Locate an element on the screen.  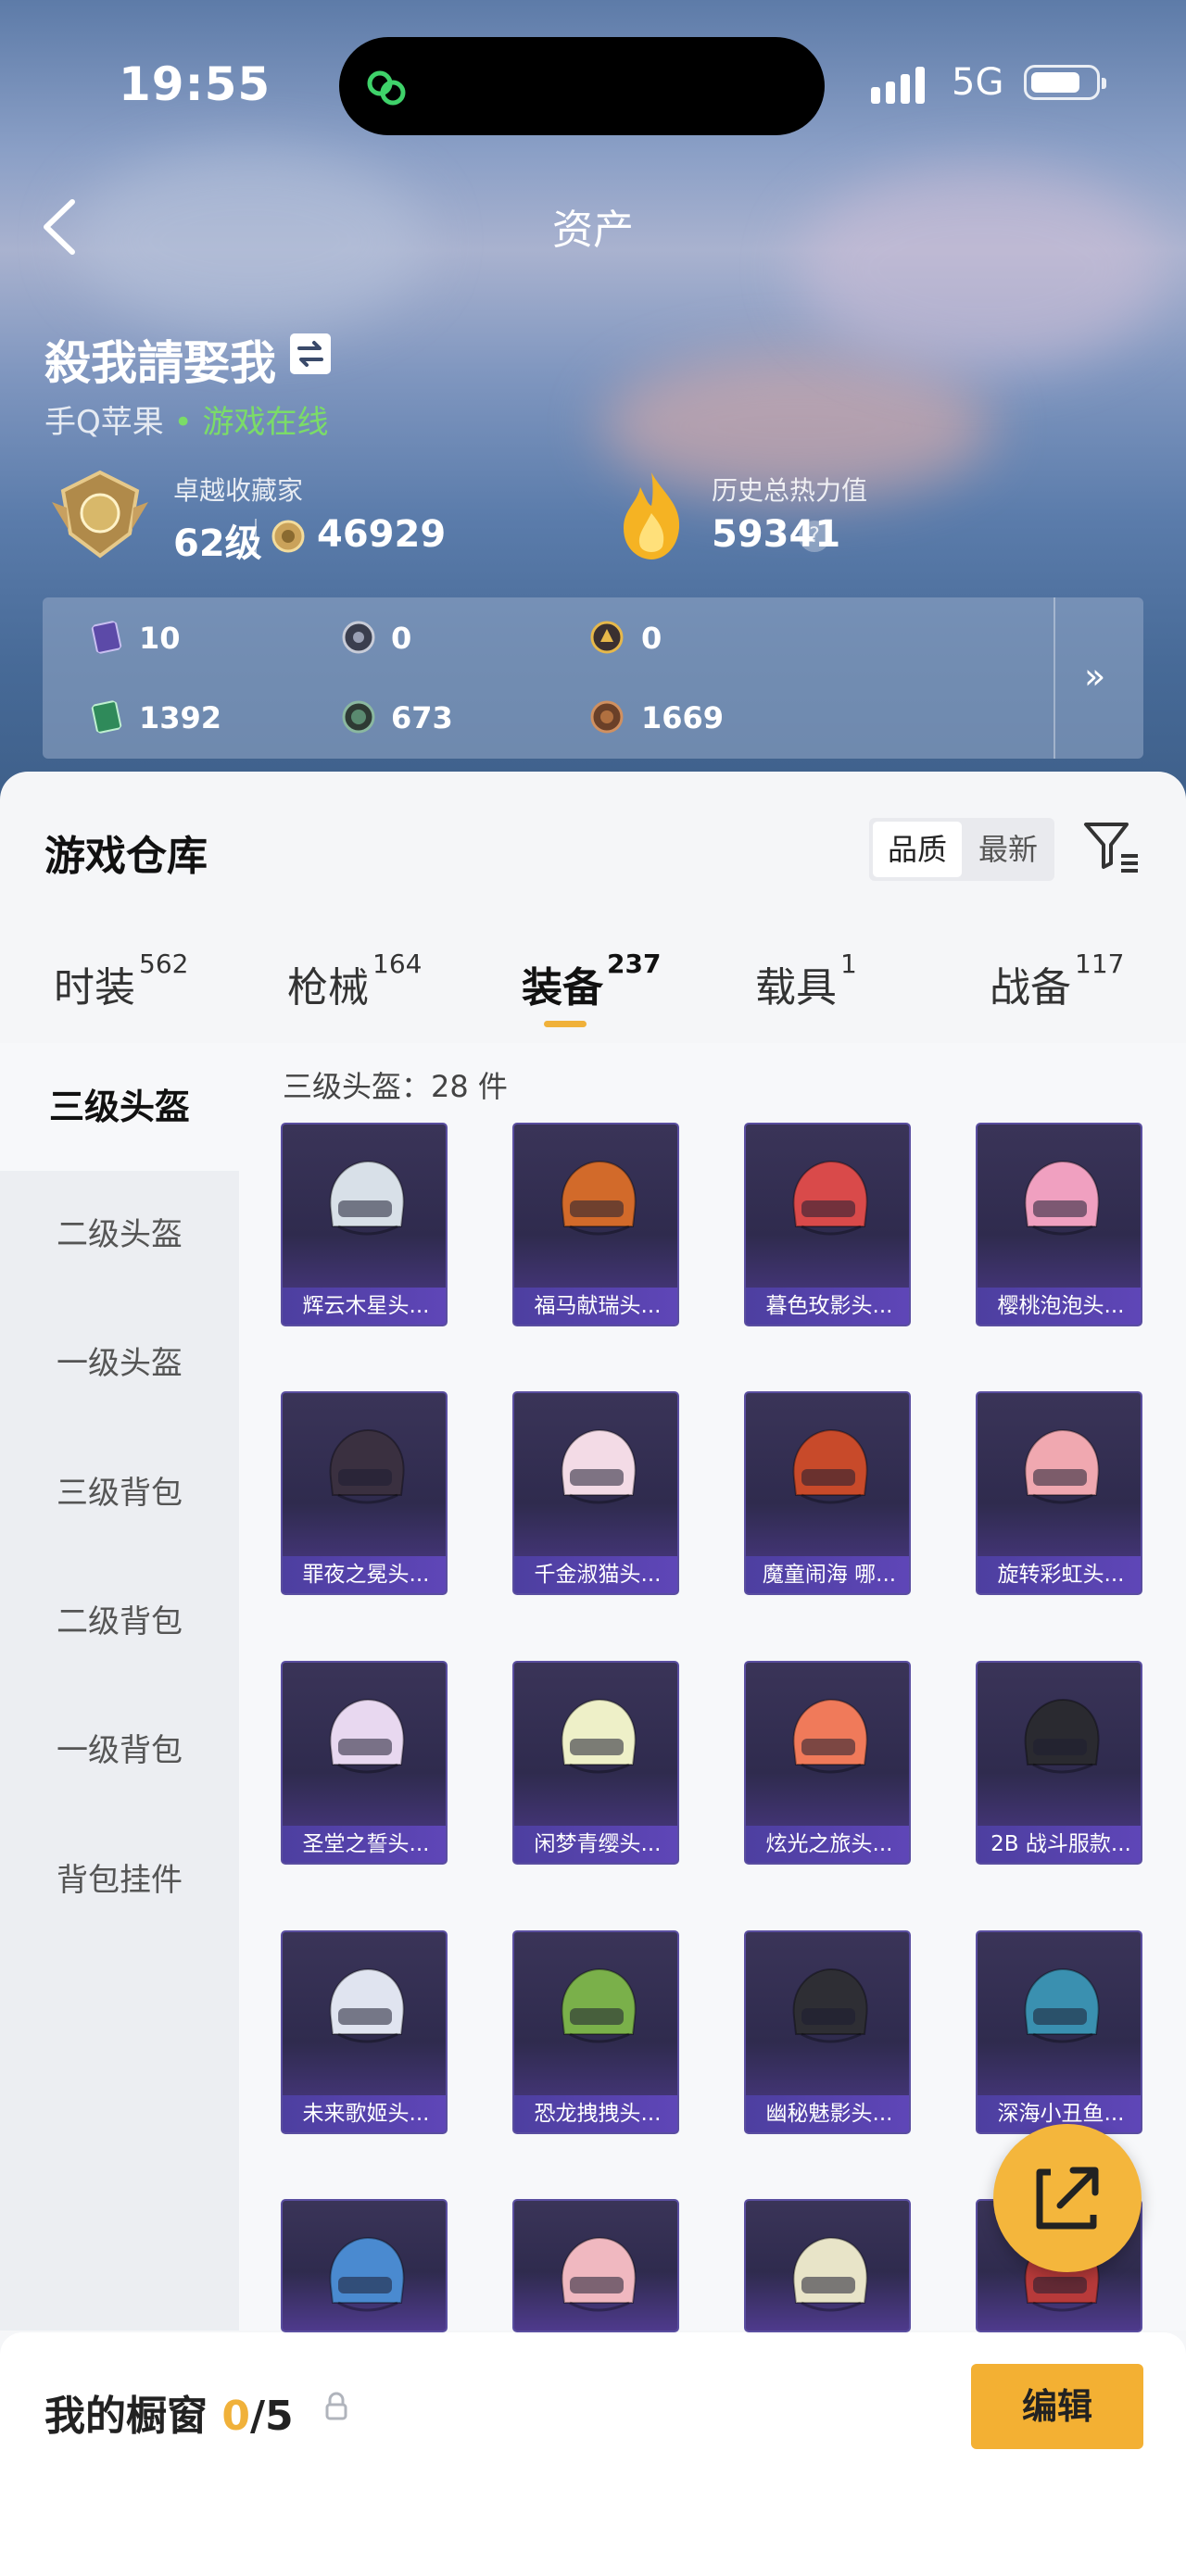
category-level2-helmet: 二级头盔 is located at coordinates (119, 1235).